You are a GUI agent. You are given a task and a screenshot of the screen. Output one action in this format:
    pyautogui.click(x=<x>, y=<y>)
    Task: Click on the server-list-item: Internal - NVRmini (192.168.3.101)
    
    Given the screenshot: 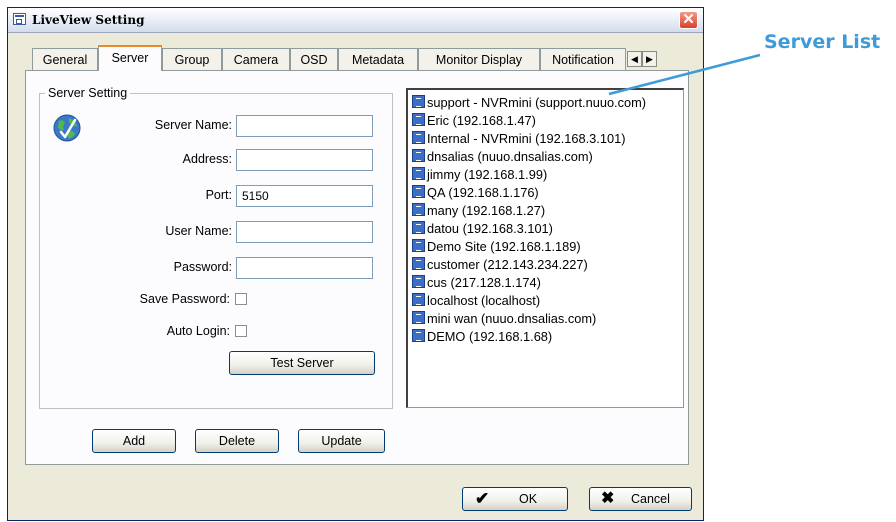 What is the action you would take?
    pyautogui.click(x=518, y=139)
    